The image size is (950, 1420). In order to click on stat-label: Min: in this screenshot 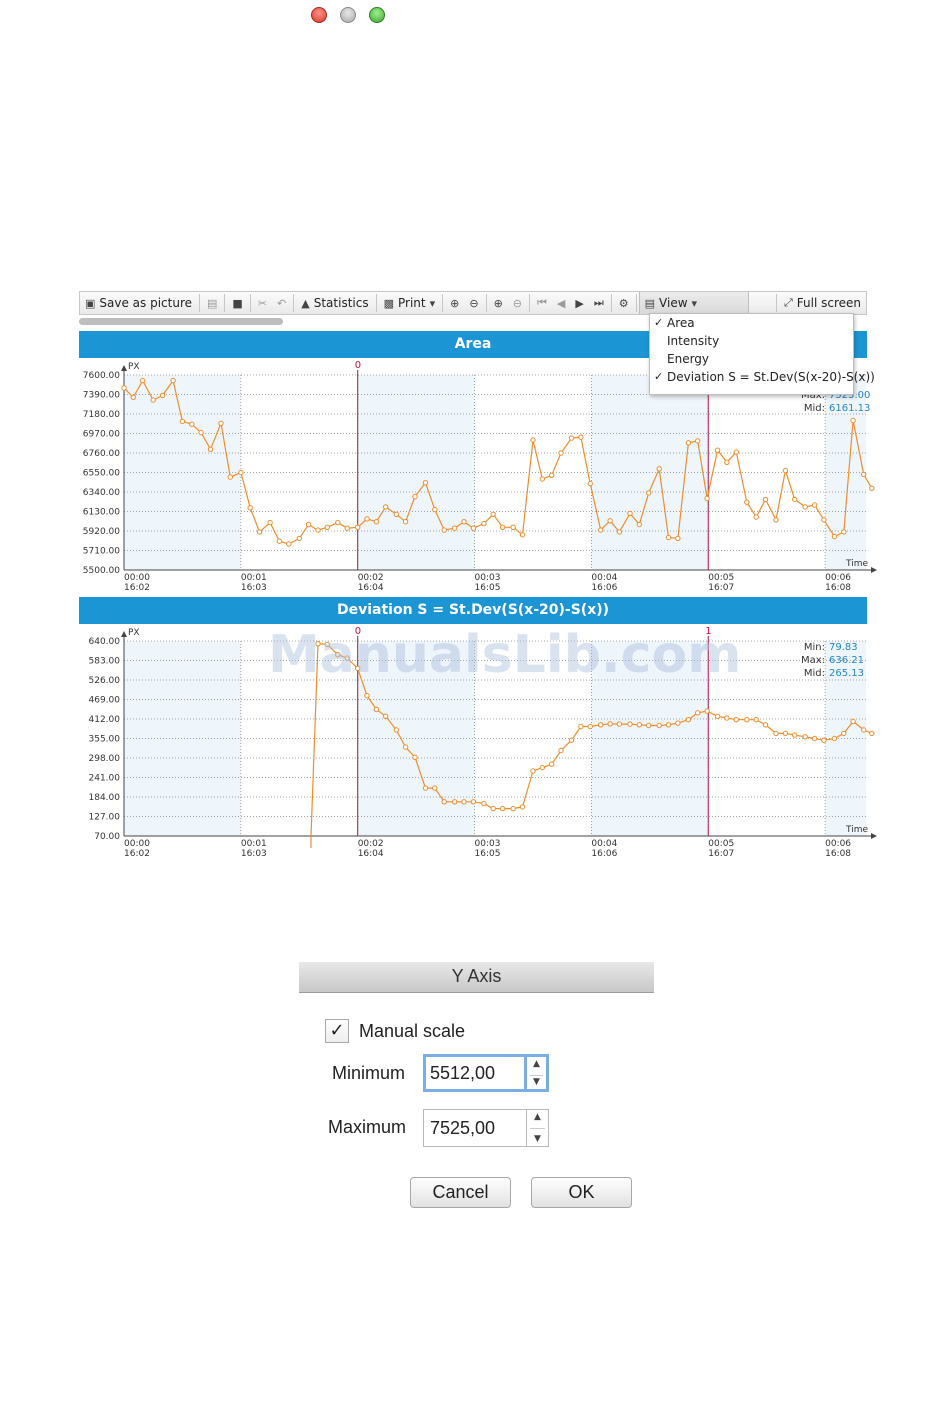, I will do `click(814, 647)`.